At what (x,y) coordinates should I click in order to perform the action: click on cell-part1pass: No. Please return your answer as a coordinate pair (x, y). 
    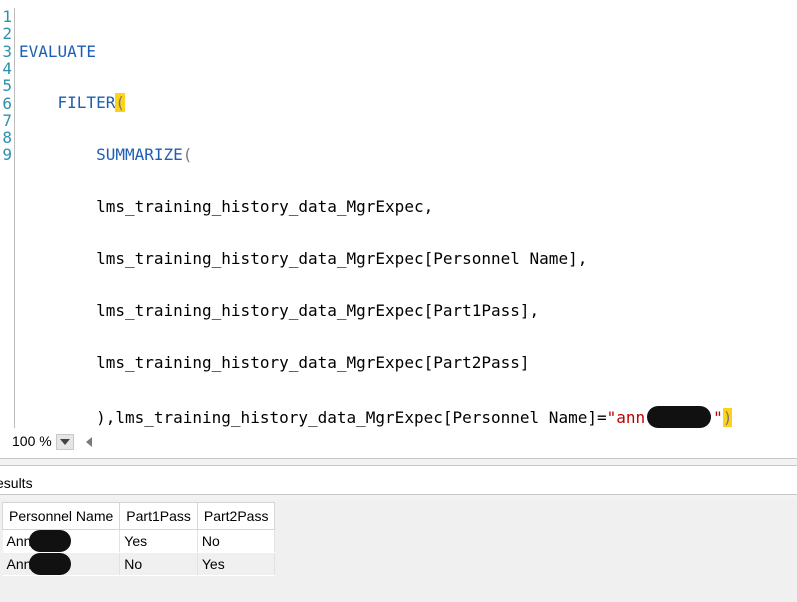
    Looking at the image, I should click on (158, 564).